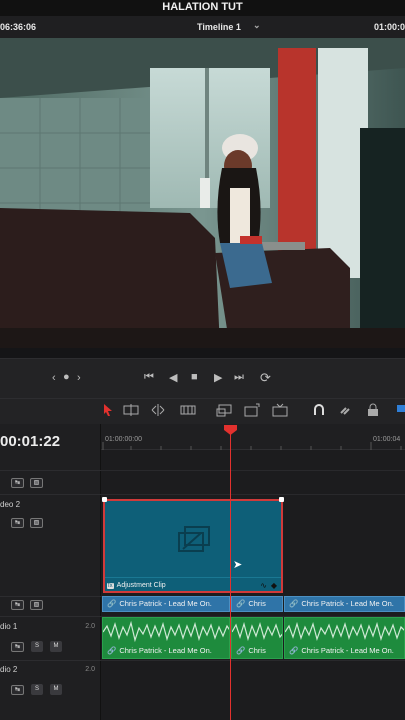 The image size is (405, 720). I want to click on track-name: dio 1, so click(8, 626).